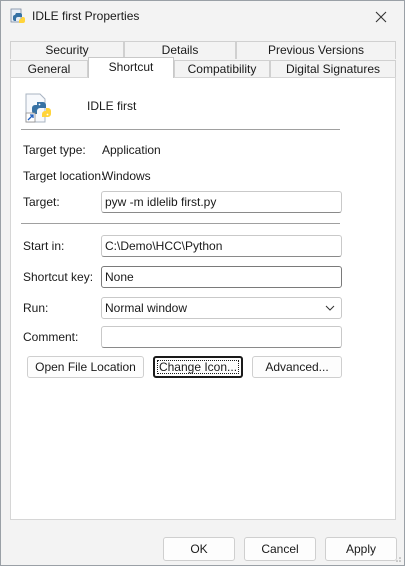 The height and width of the screenshot is (566, 405). Describe the element at coordinates (199, 549) in the screenshot. I see `ok-button: OK` at that location.